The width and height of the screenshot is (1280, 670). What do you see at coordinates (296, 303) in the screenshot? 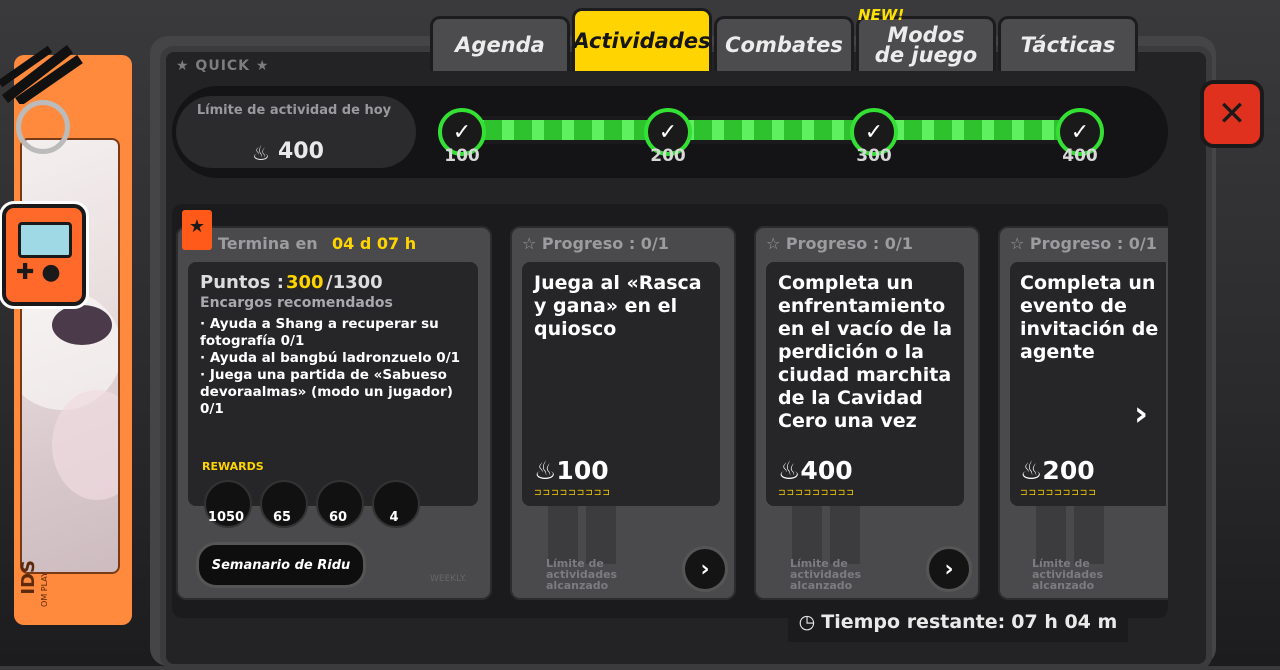
I see `recommended-label: Encargos recomendados` at bounding box center [296, 303].